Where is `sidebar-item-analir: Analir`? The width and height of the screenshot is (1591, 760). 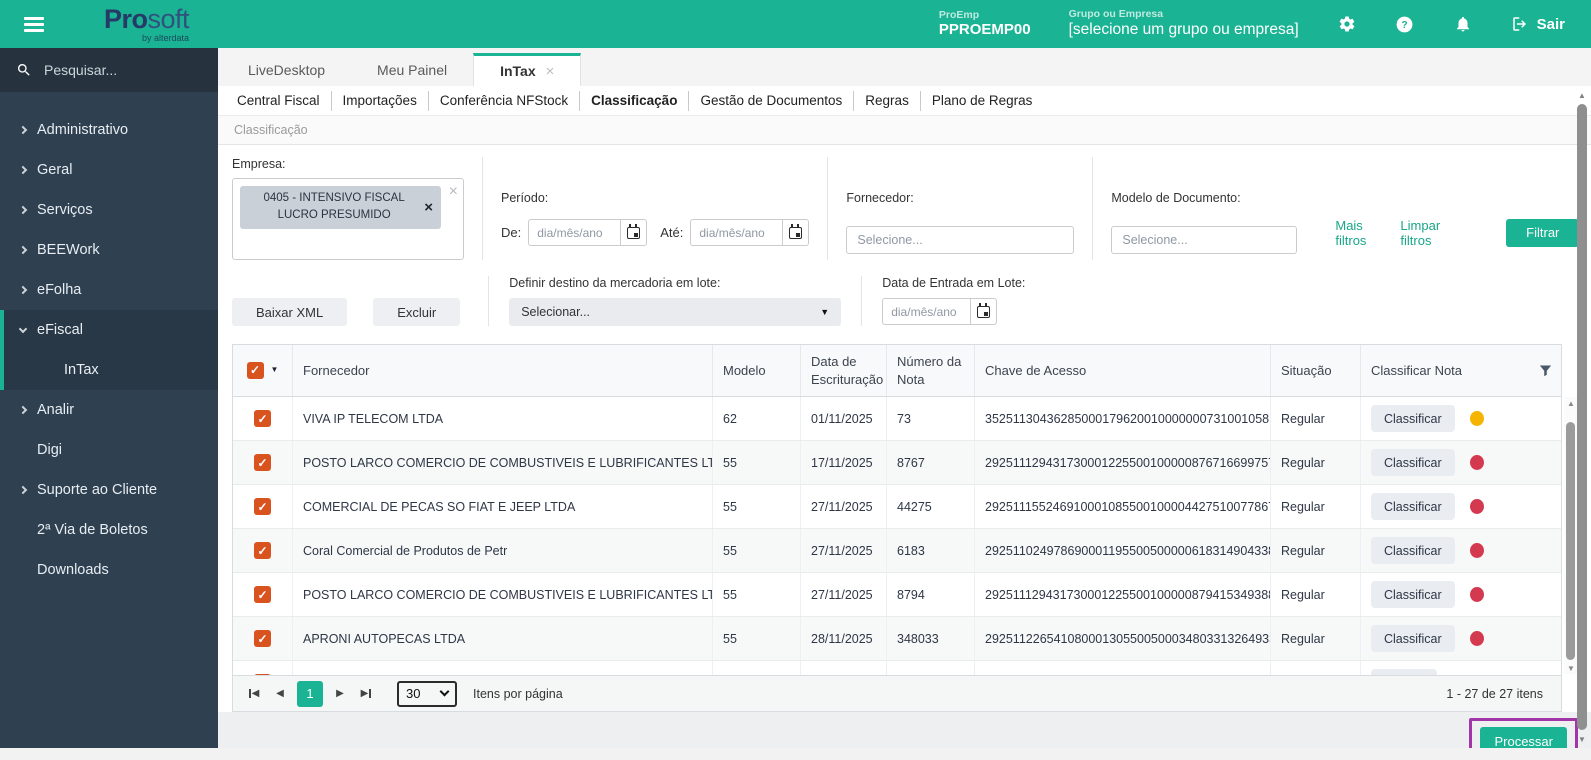
sidebar-item-analir: Analir is located at coordinates (109, 410).